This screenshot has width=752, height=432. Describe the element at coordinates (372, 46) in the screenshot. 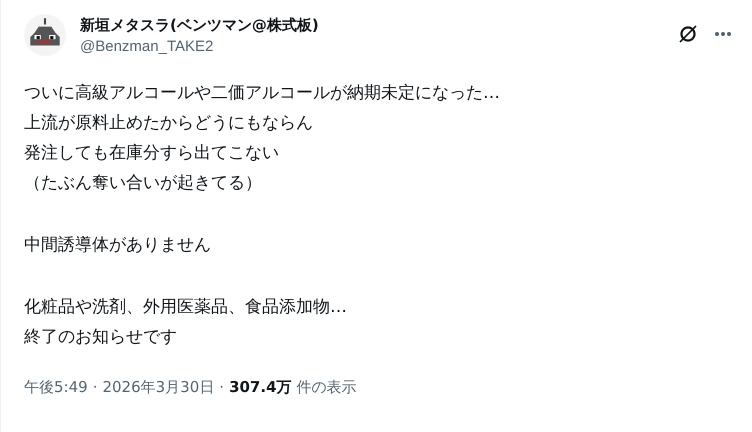

I see `user-handle: @Benzman_TAKE2` at that location.